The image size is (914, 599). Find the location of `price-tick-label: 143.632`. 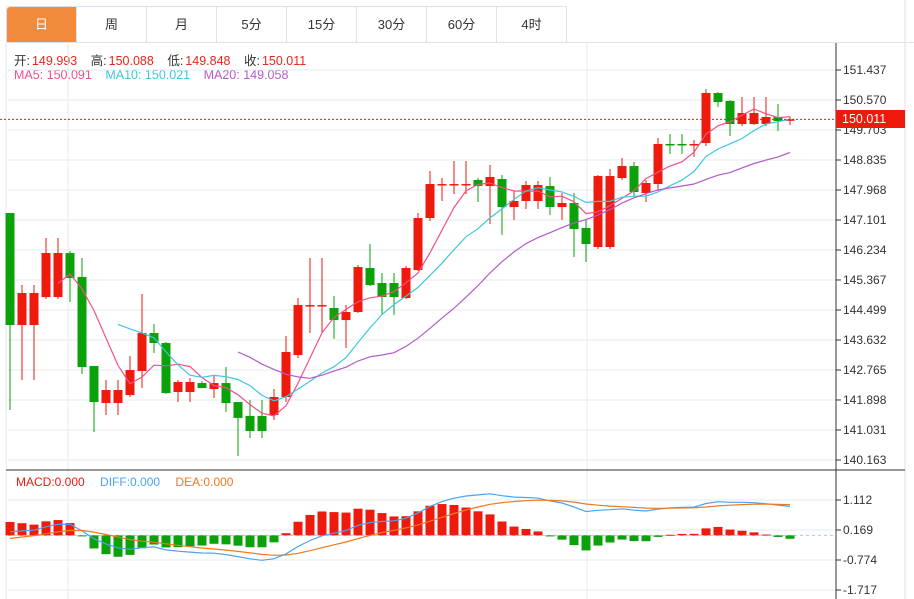

price-tick-label: 143.632 is located at coordinates (865, 339).